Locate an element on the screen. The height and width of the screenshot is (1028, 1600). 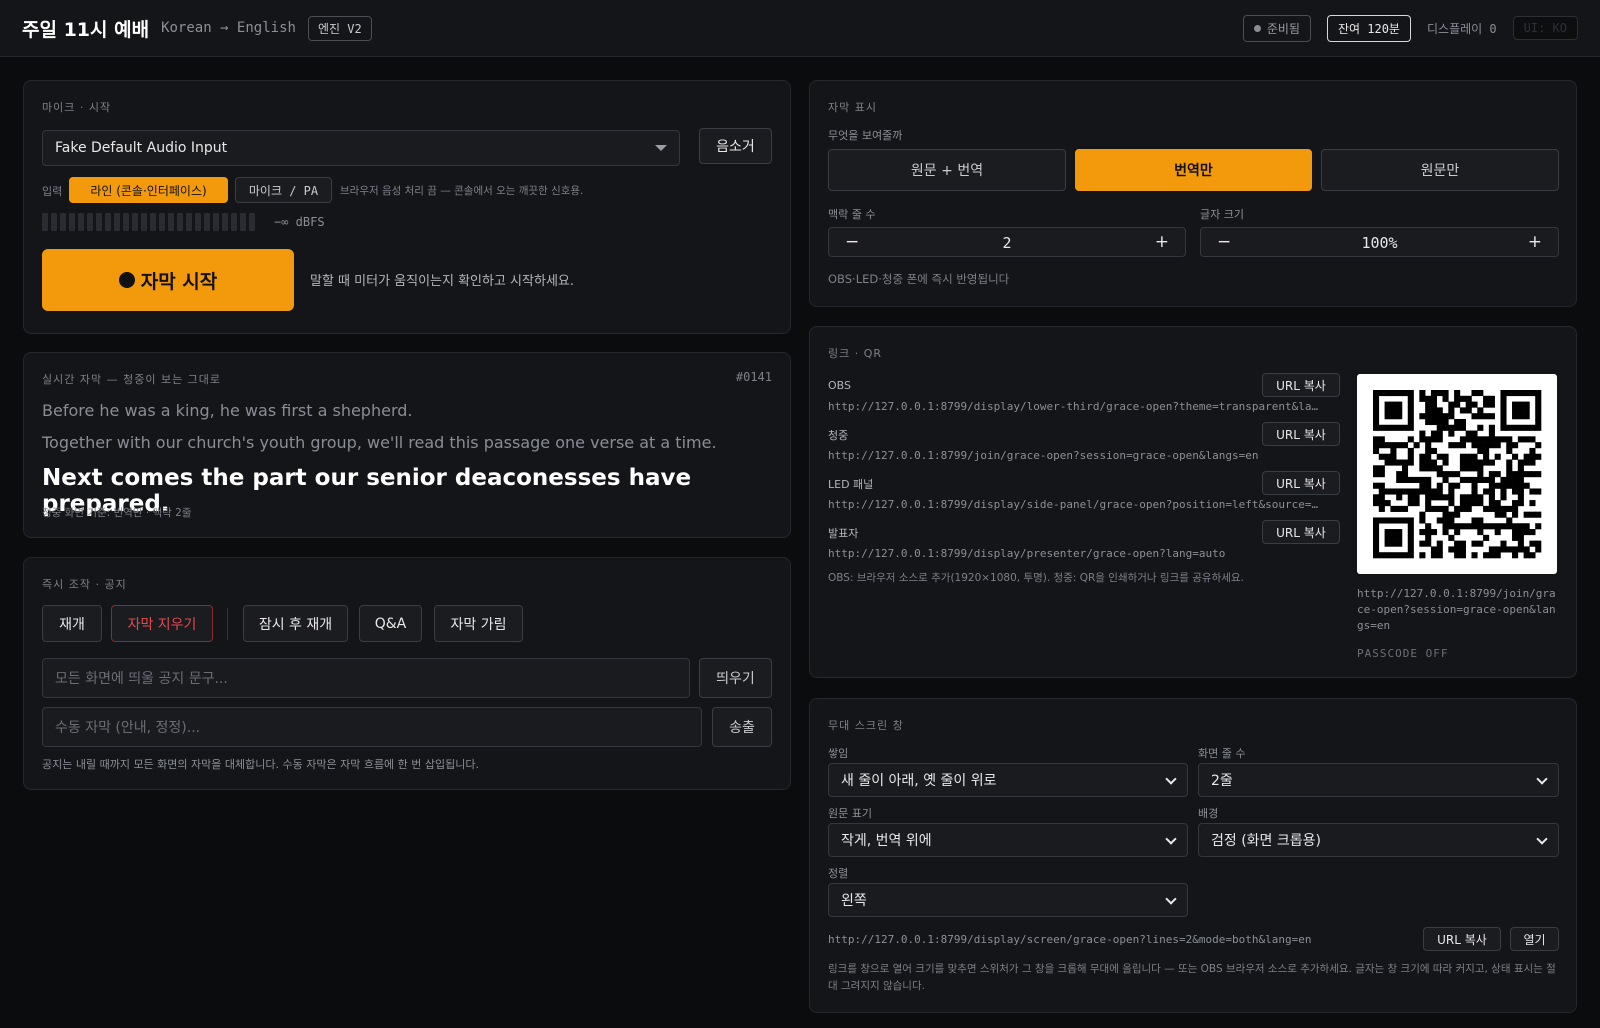
font-size-value: 100% is located at coordinates (1379, 243).